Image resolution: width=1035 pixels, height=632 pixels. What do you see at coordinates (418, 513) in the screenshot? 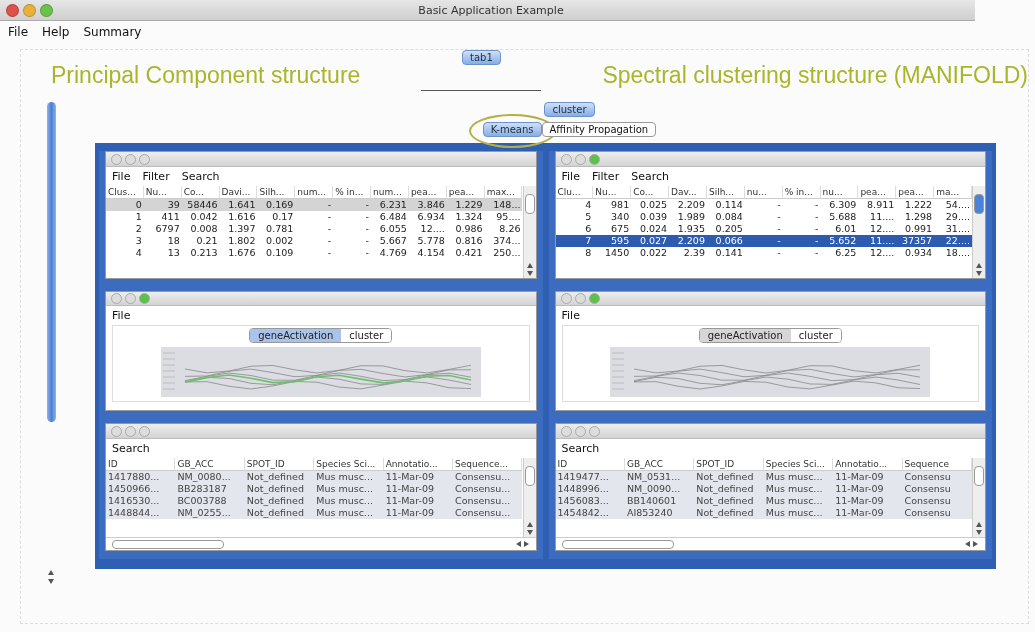
I see `table-cell: 11-Mar-09` at bounding box center [418, 513].